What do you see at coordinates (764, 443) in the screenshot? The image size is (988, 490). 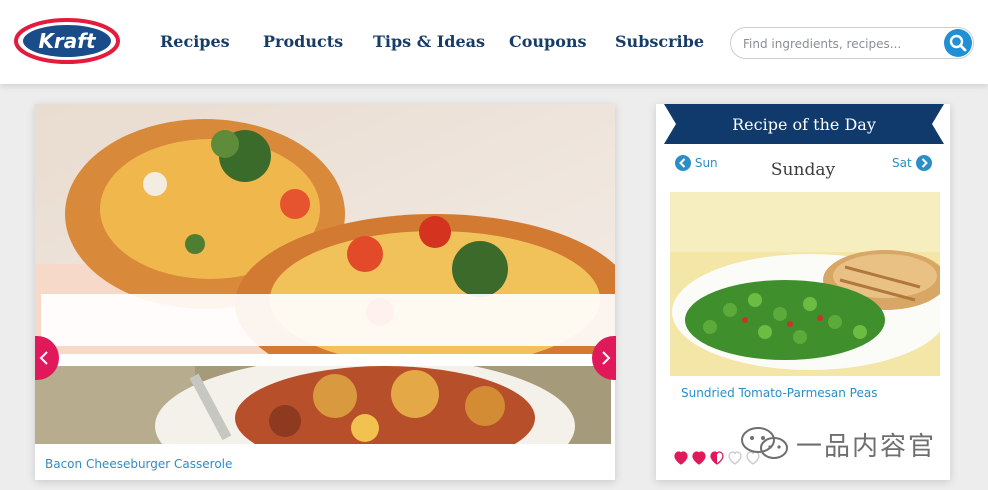 I see `wechat-icon` at bounding box center [764, 443].